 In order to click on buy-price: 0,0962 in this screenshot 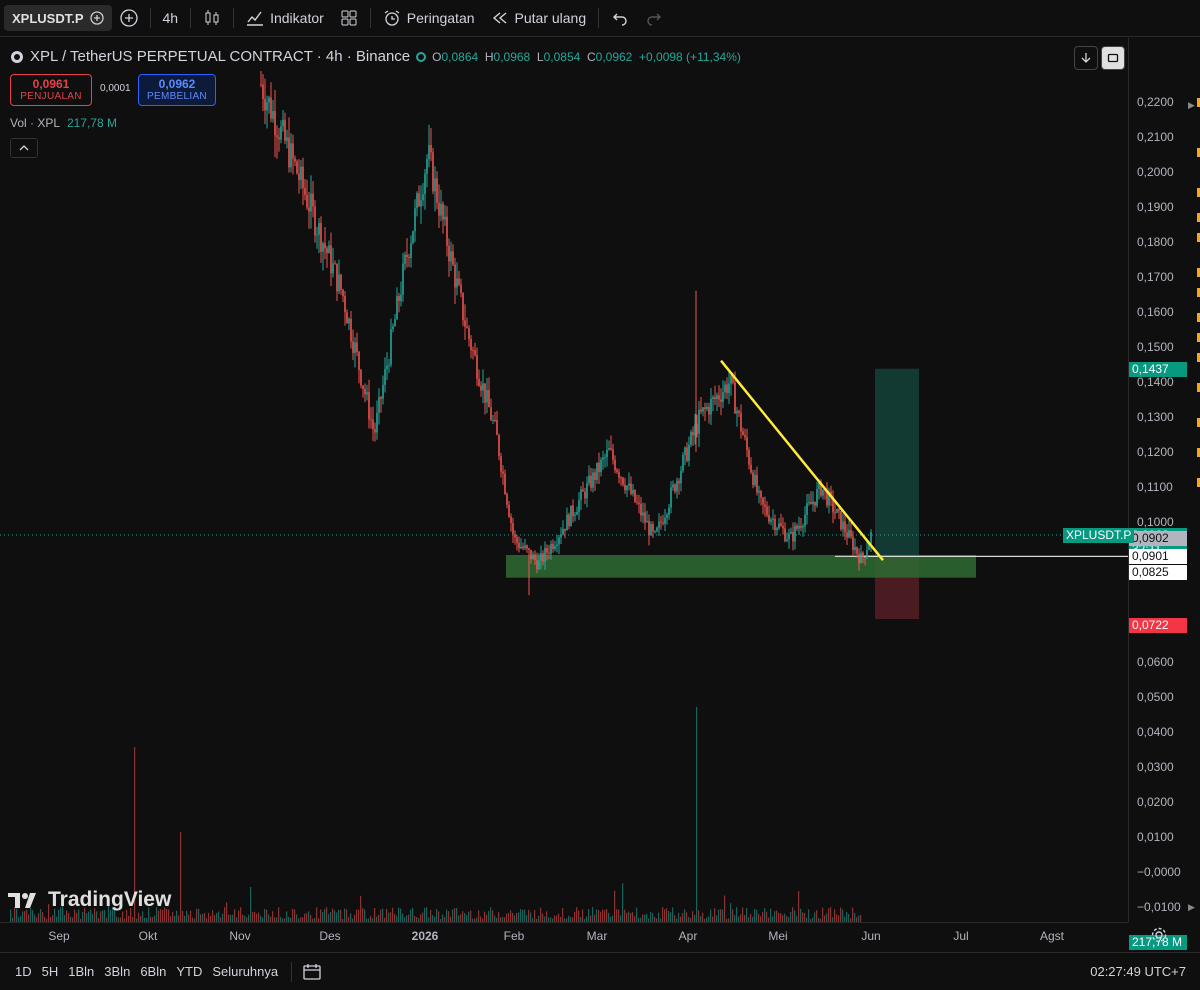, I will do `click(177, 84)`.